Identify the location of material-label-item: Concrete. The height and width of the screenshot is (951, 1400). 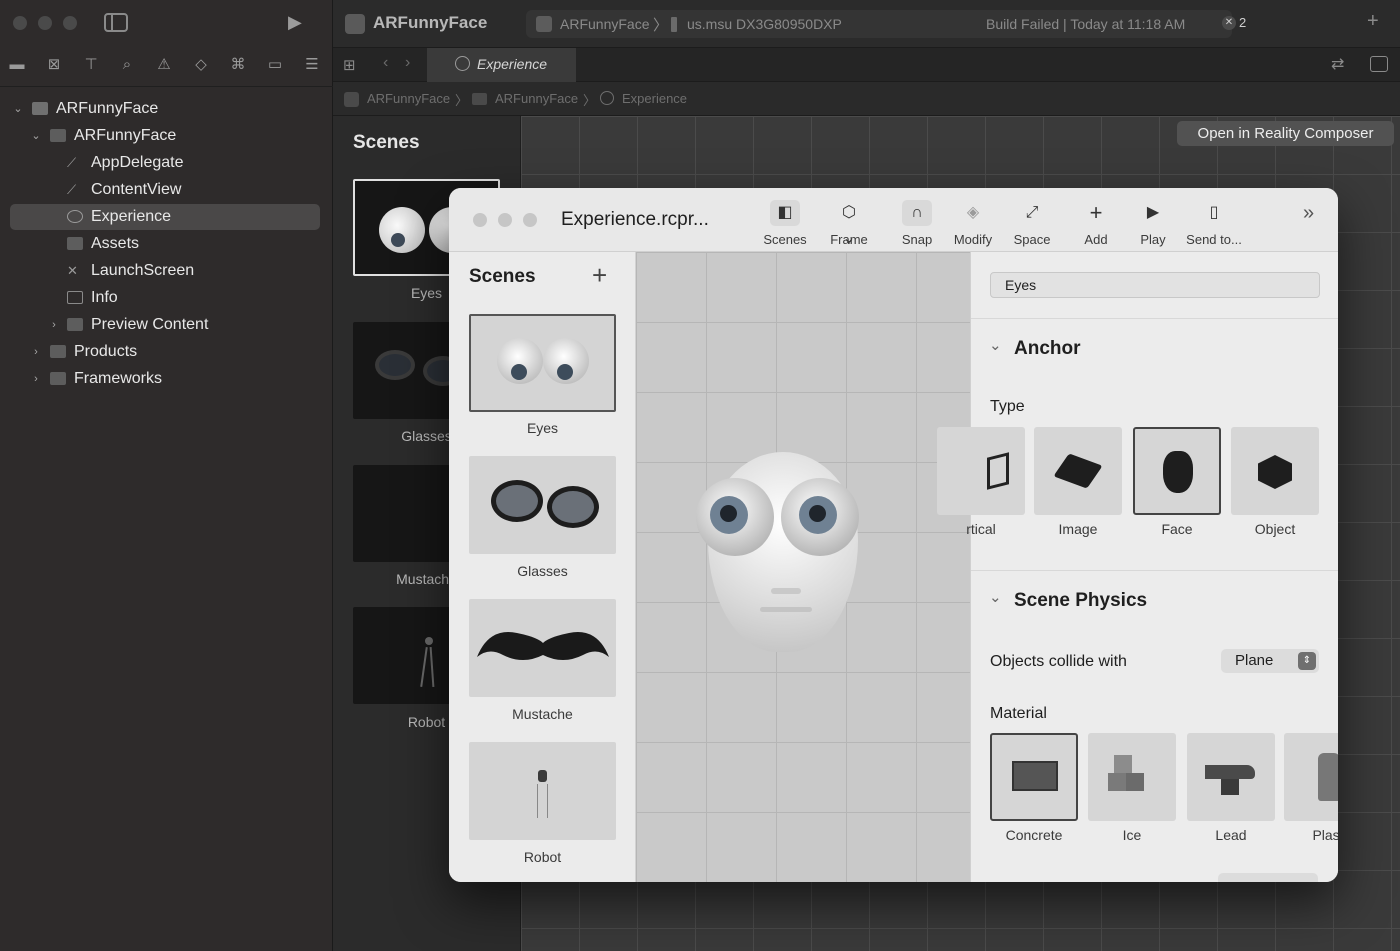
(1034, 835).